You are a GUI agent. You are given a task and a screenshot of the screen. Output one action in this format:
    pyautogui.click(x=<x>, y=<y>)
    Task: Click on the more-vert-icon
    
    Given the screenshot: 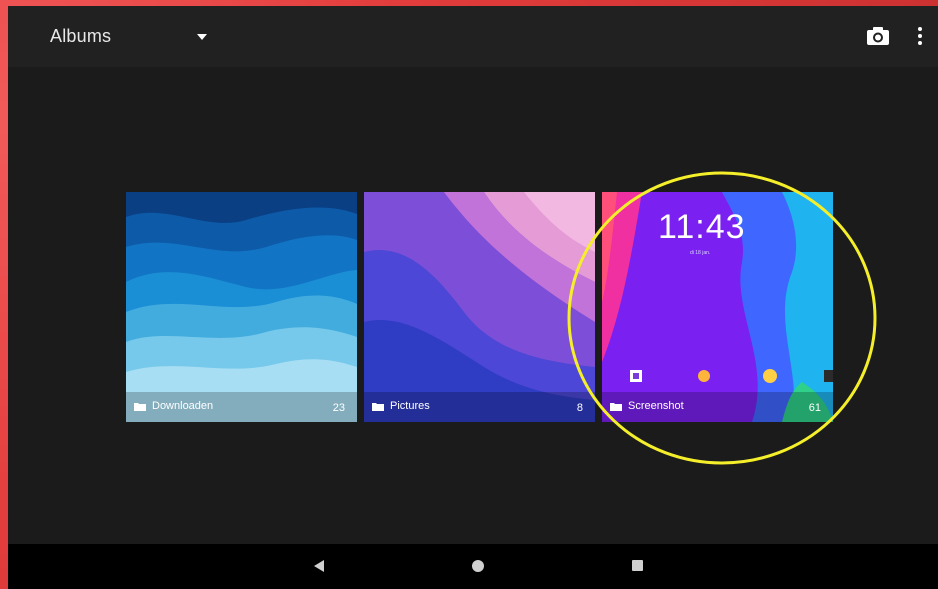 What is the action you would take?
    pyautogui.click(x=920, y=36)
    